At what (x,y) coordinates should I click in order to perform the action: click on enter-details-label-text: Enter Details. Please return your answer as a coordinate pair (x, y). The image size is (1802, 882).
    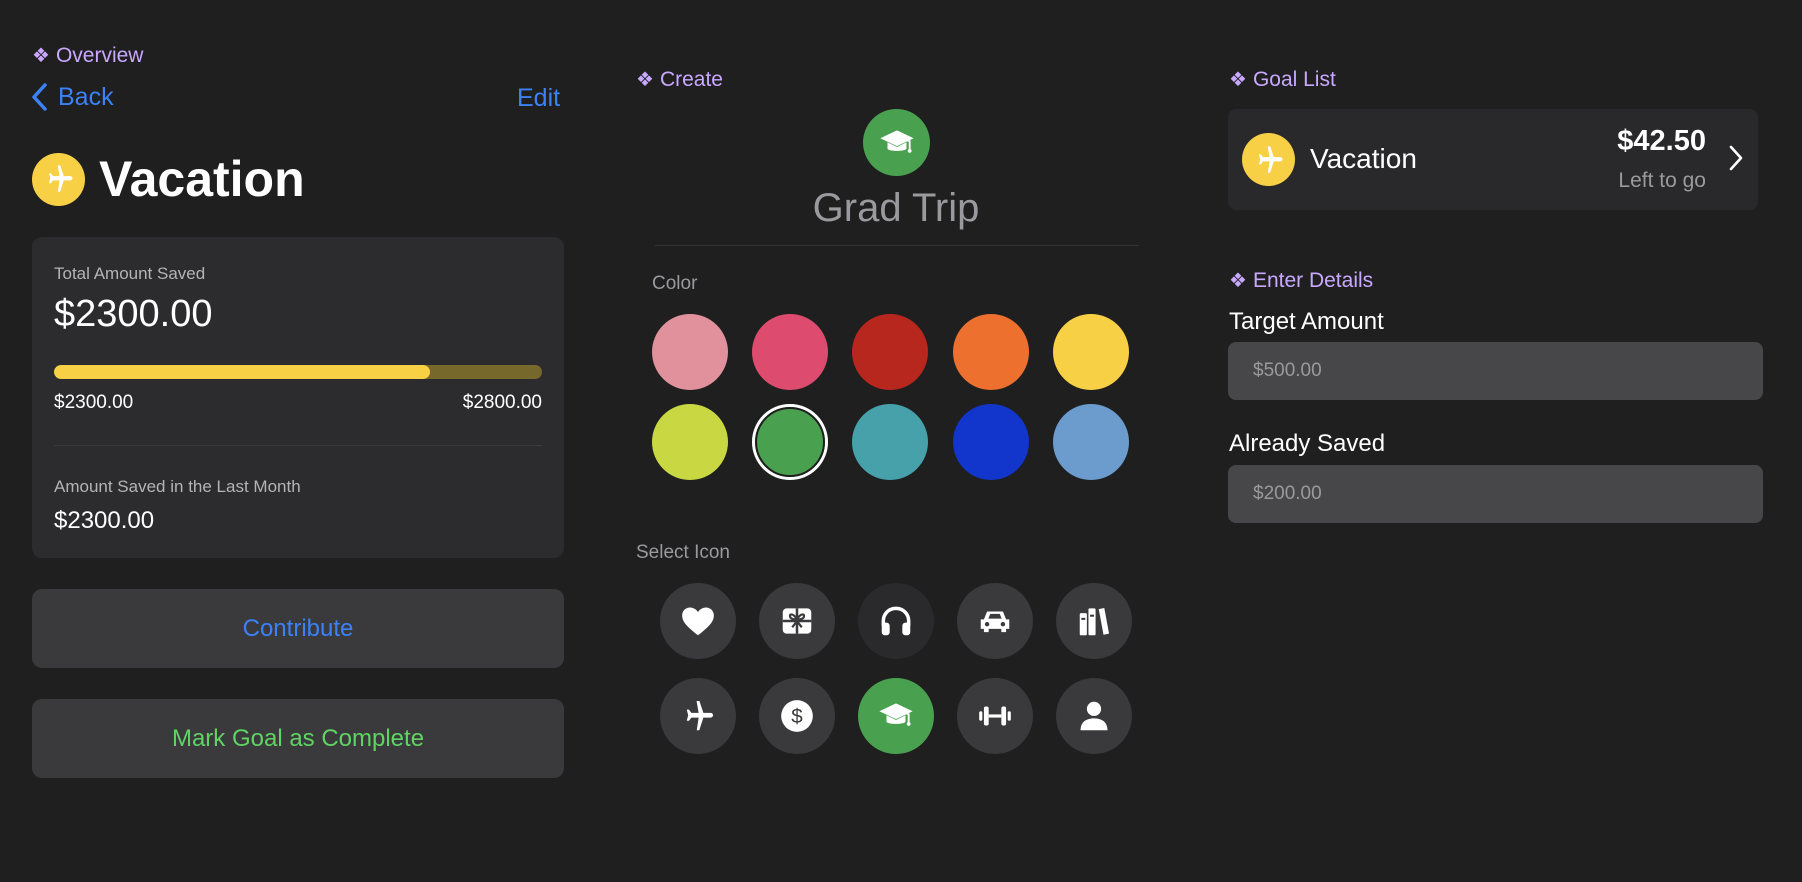
    Looking at the image, I should click on (1313, 280).